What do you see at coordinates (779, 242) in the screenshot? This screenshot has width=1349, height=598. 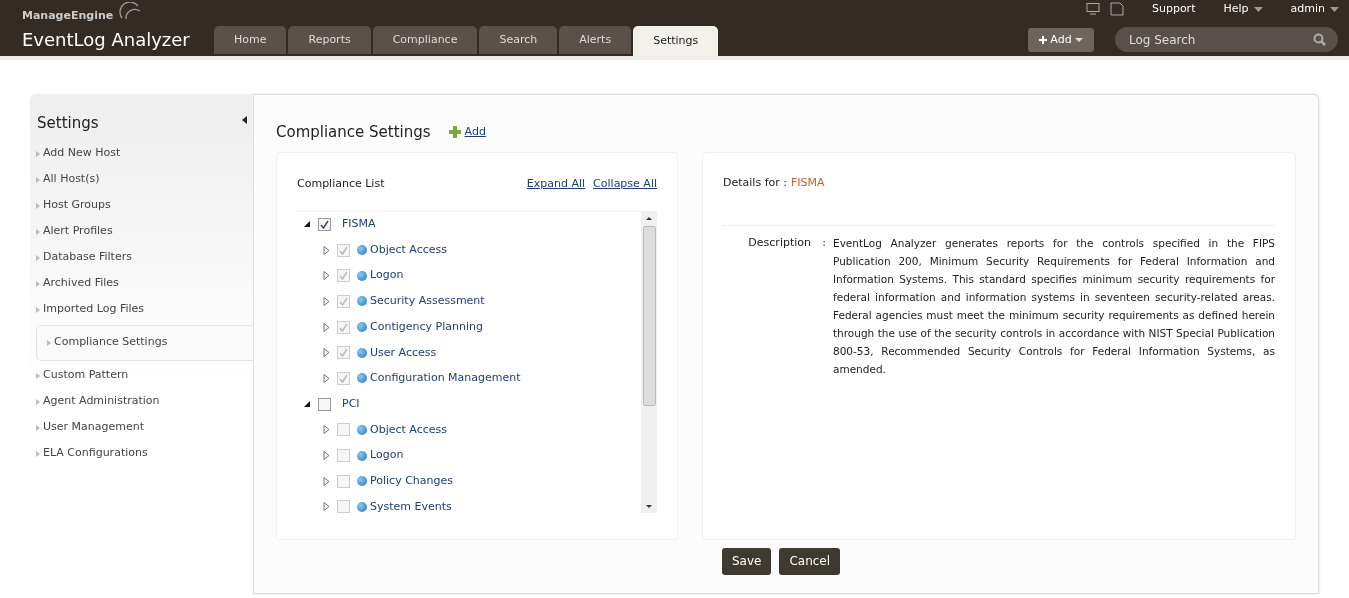 I see `description-label: Description` at bounding box center [779, 242].